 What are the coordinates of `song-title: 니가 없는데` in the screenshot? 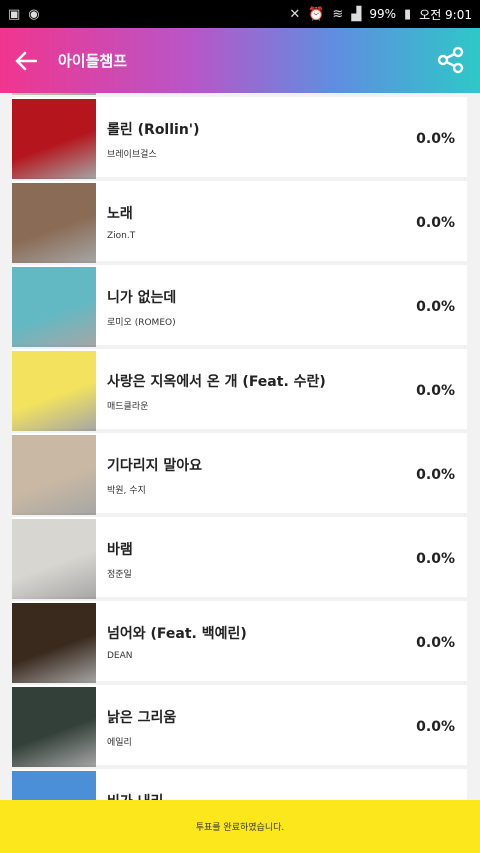 It's located at (142, 298).